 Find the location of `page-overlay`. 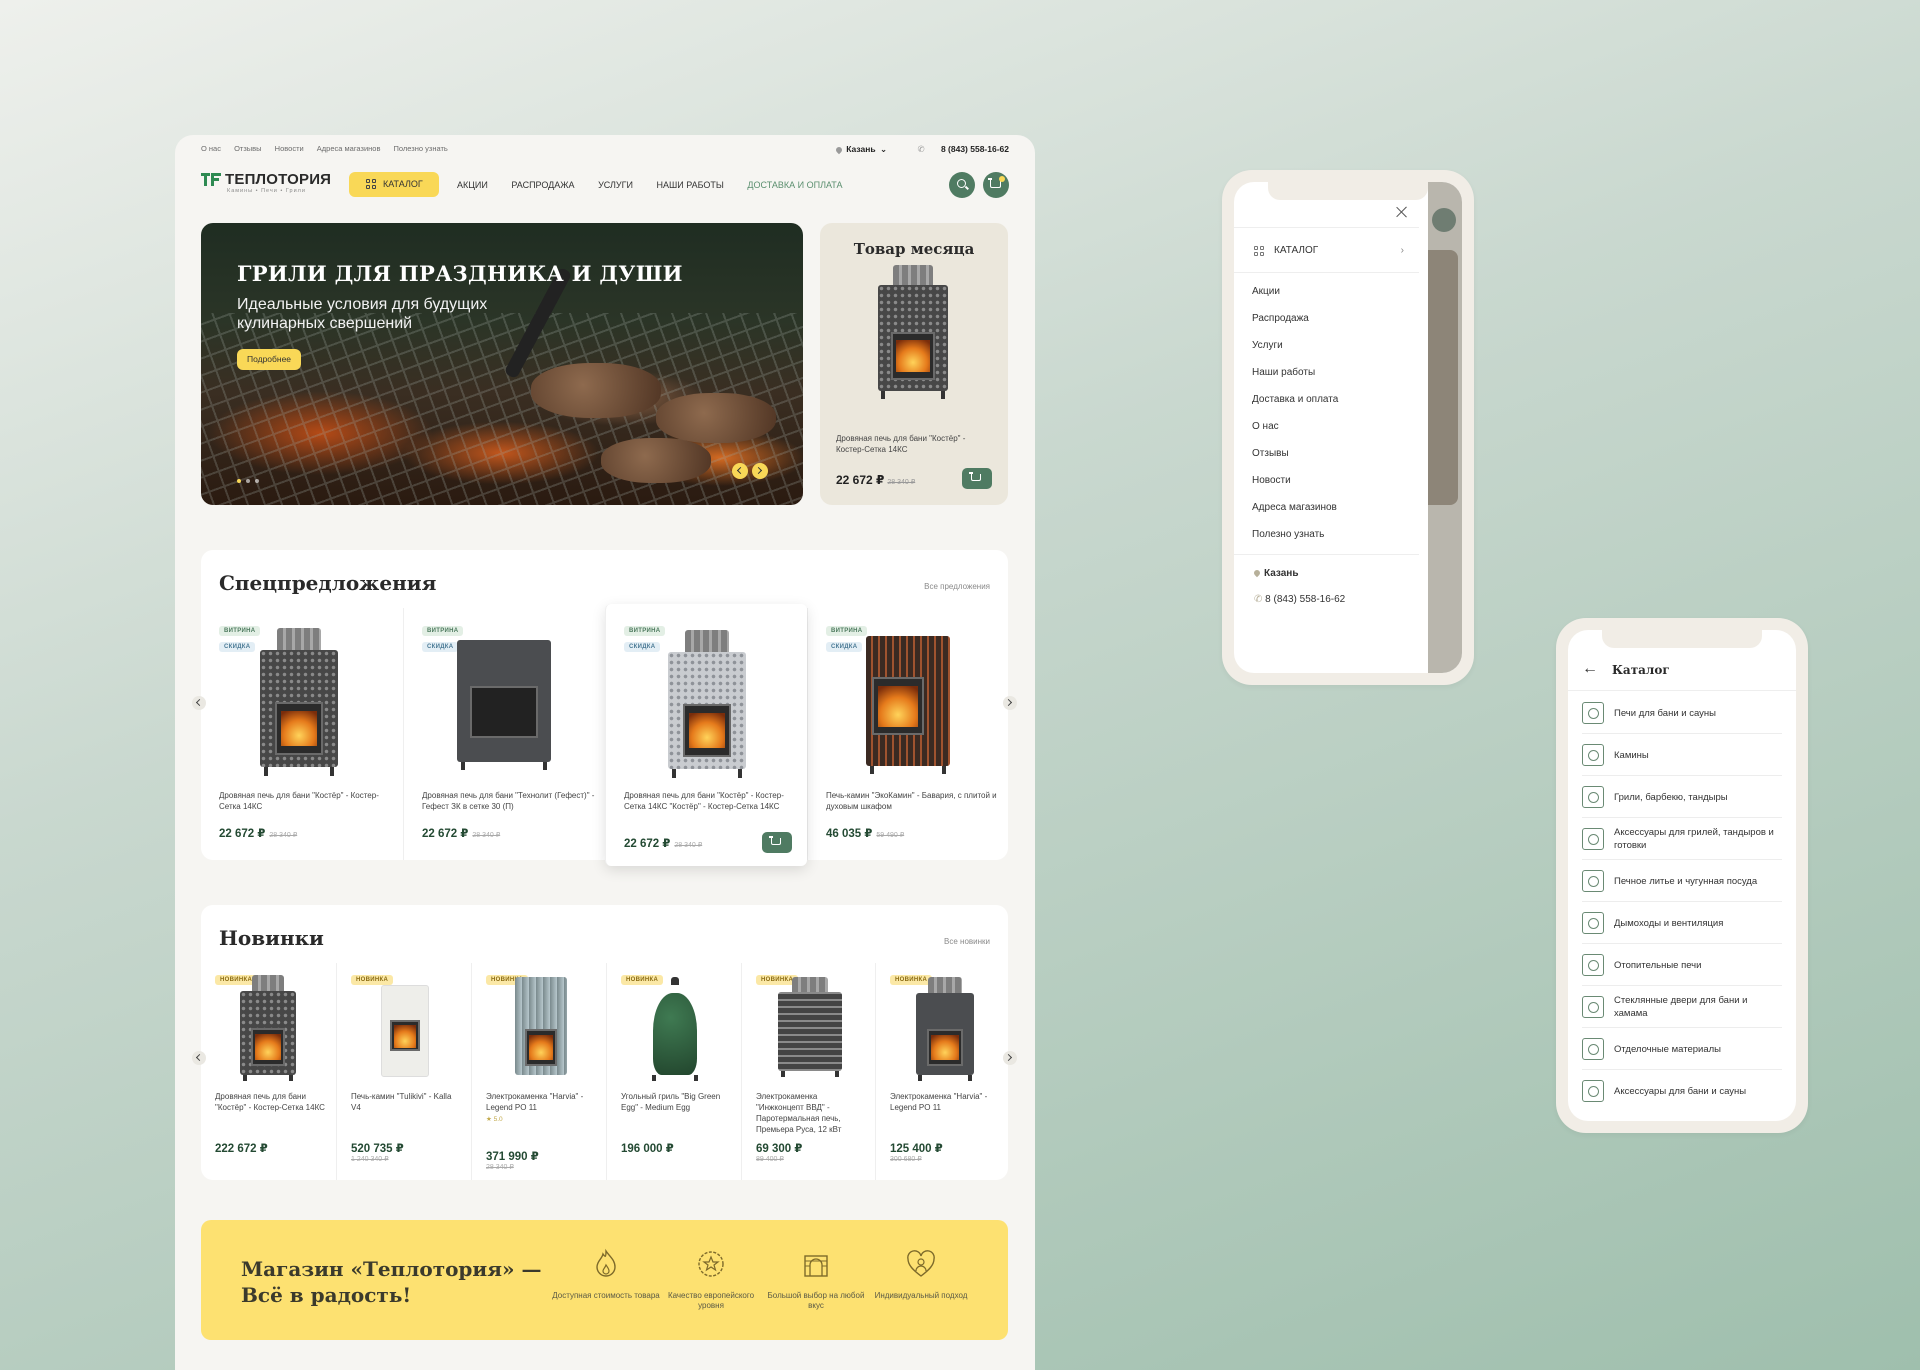

page-overlay is located at coordinates (1445, 427).